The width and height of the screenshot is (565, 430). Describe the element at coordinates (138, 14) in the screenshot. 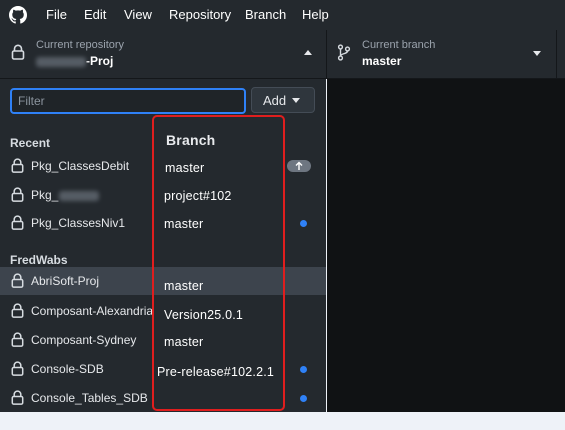

I see `menu-view: View` at that location.